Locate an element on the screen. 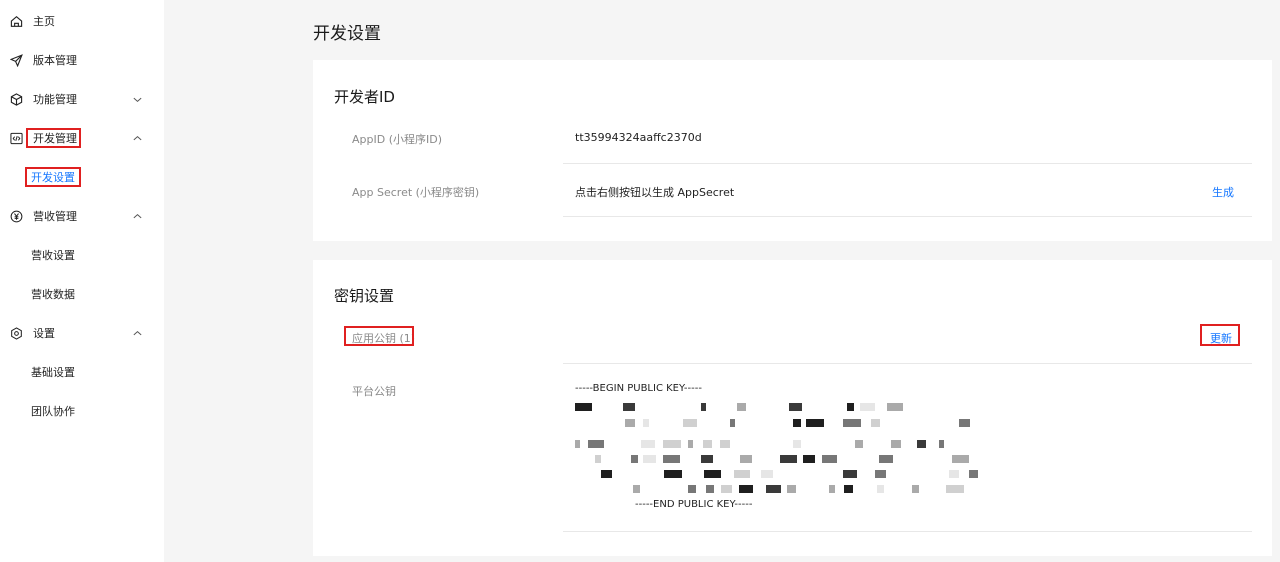  key-end-line: -----END PUBLIC KEY----- is located at coordinates (694, 504).